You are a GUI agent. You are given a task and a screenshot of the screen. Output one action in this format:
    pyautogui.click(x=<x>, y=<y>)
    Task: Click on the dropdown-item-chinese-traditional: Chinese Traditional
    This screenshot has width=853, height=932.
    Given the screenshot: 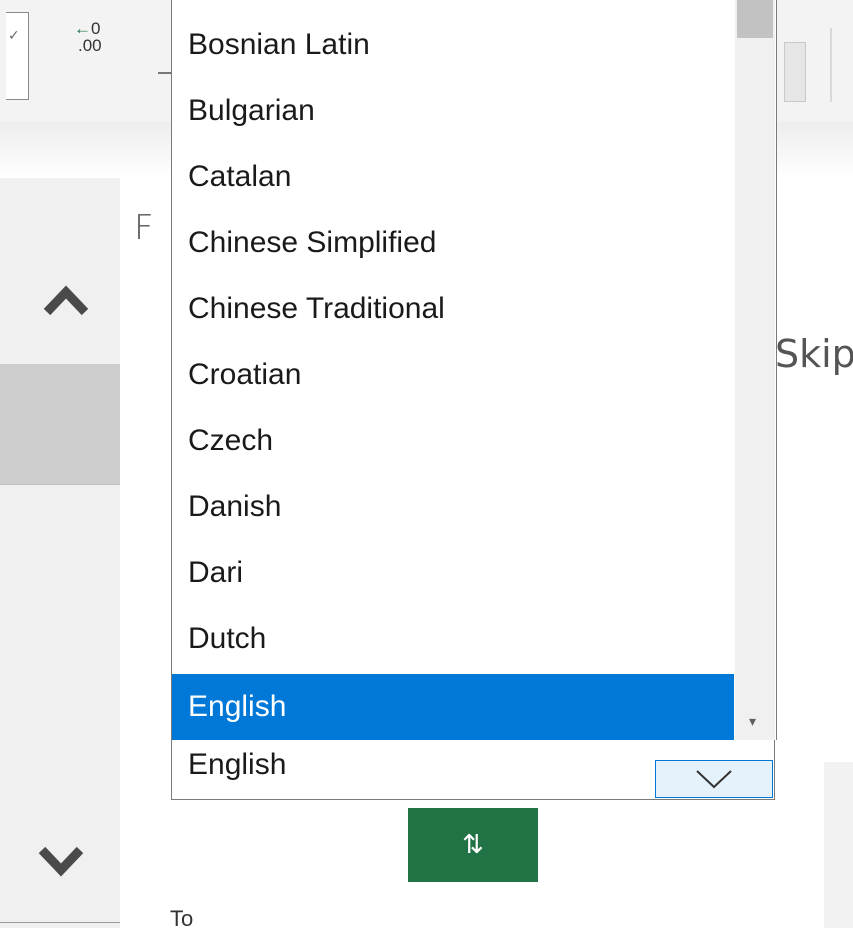 What is the action you would take?
    pyautogui.click(x=453, y=309)
    